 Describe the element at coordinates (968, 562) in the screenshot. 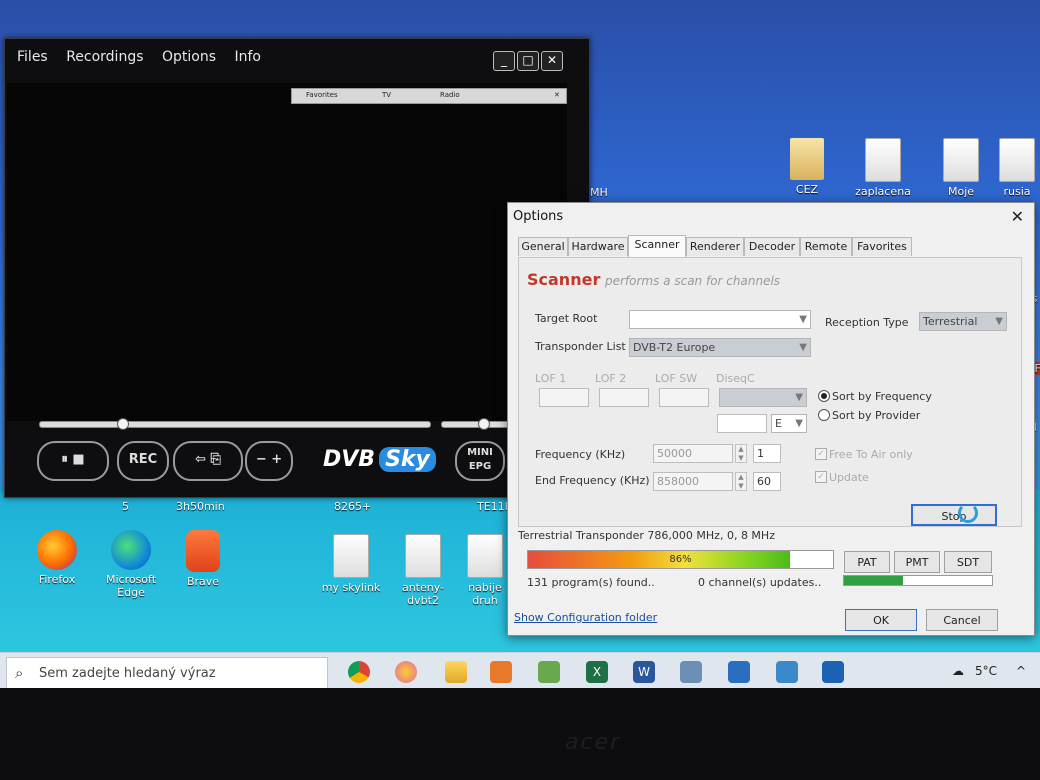

I see `sdt-button: SDT` at that location.